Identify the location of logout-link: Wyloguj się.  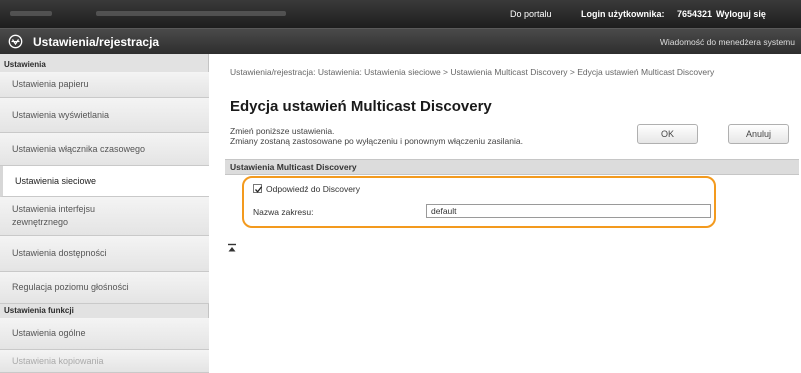
(741, 14).